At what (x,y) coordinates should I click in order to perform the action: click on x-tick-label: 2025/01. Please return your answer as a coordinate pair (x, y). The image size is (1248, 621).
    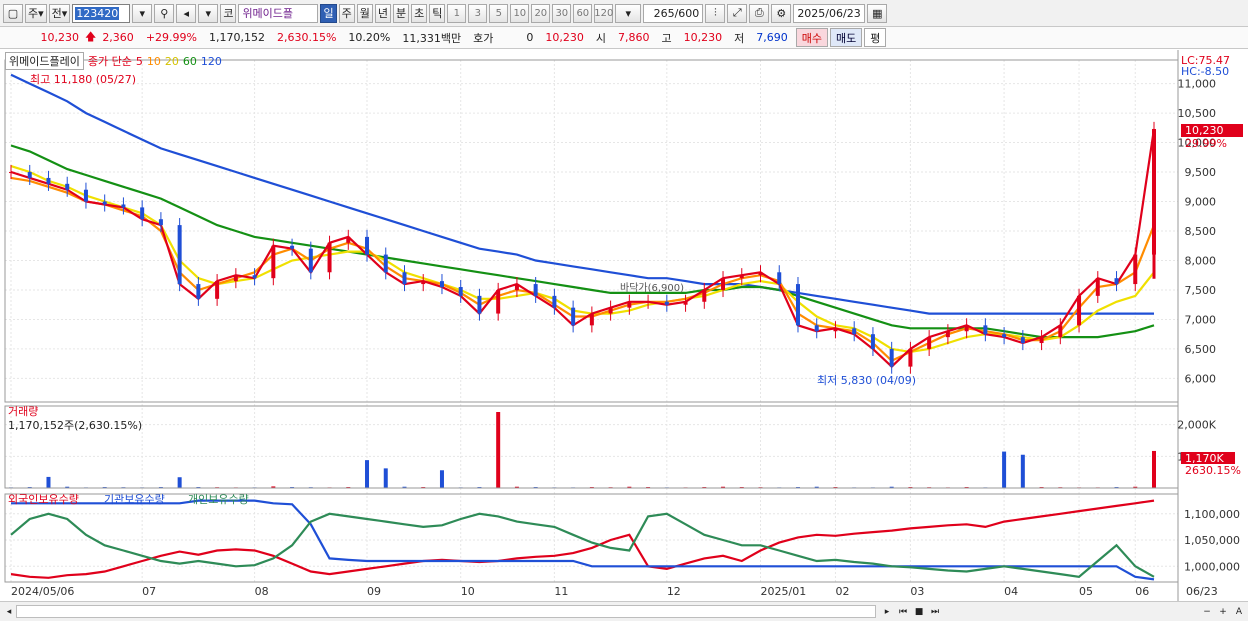
    Looking at the image, I should click on (784, 591).